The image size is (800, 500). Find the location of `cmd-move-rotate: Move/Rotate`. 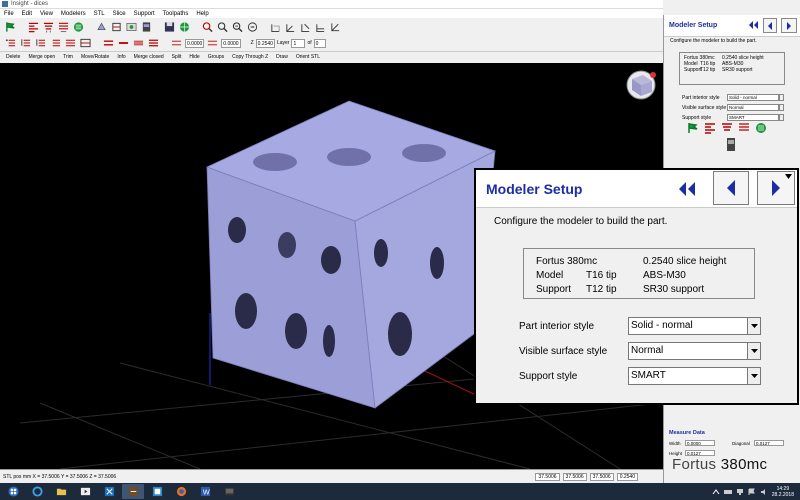

cmd-move-rotate: Move/Rotate is located at coordinates (95, 57).